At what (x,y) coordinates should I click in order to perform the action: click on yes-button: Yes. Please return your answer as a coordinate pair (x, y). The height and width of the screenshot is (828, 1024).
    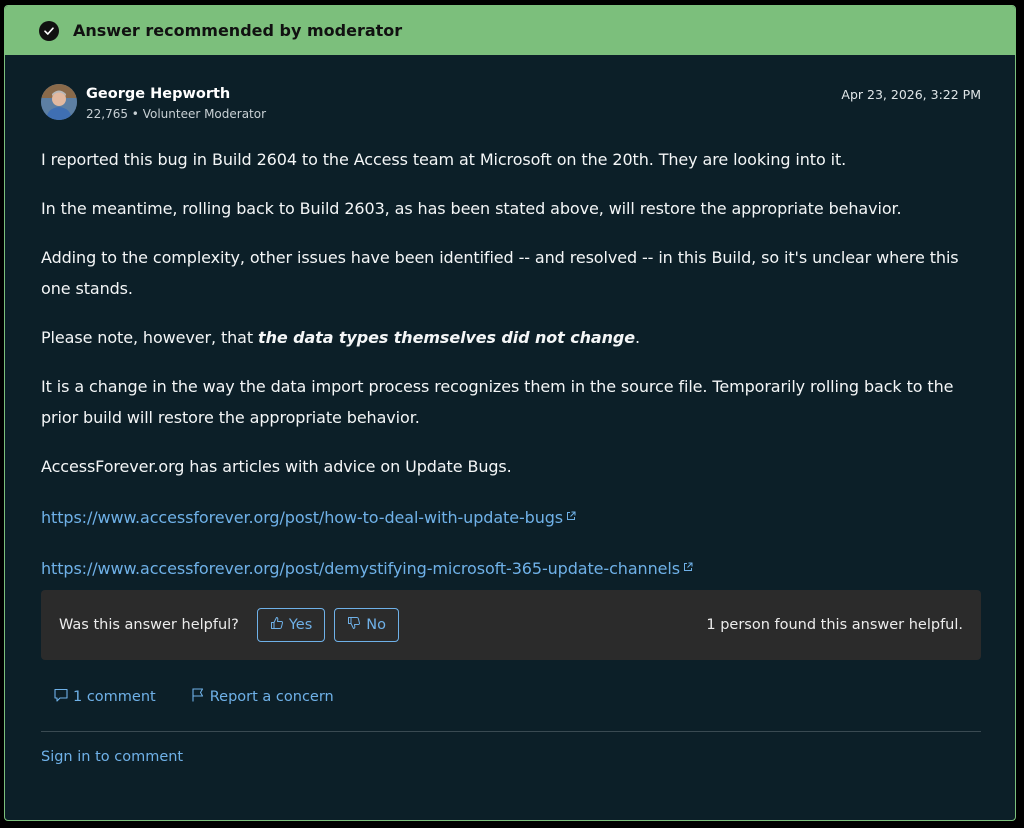
    Looking at the image, I should click on (291, 625).